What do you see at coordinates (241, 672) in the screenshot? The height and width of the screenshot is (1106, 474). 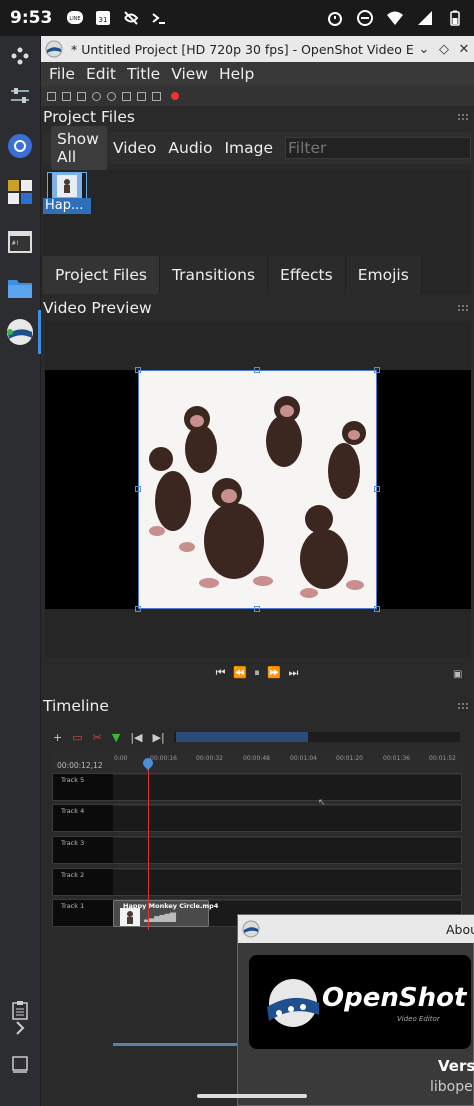 I see `rewind-icon: ⏪` at bounding box center [241, 672].